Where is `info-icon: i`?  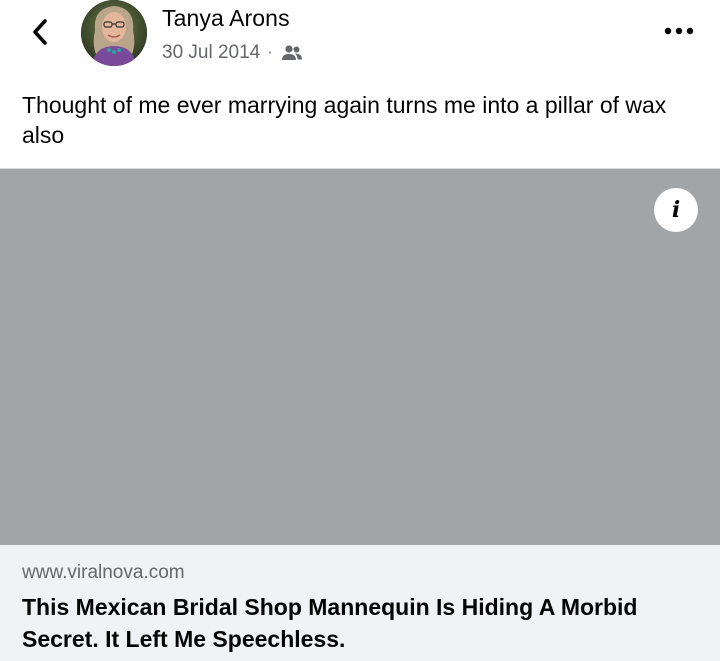
info-icon: i is located at coordinates (676, 210).